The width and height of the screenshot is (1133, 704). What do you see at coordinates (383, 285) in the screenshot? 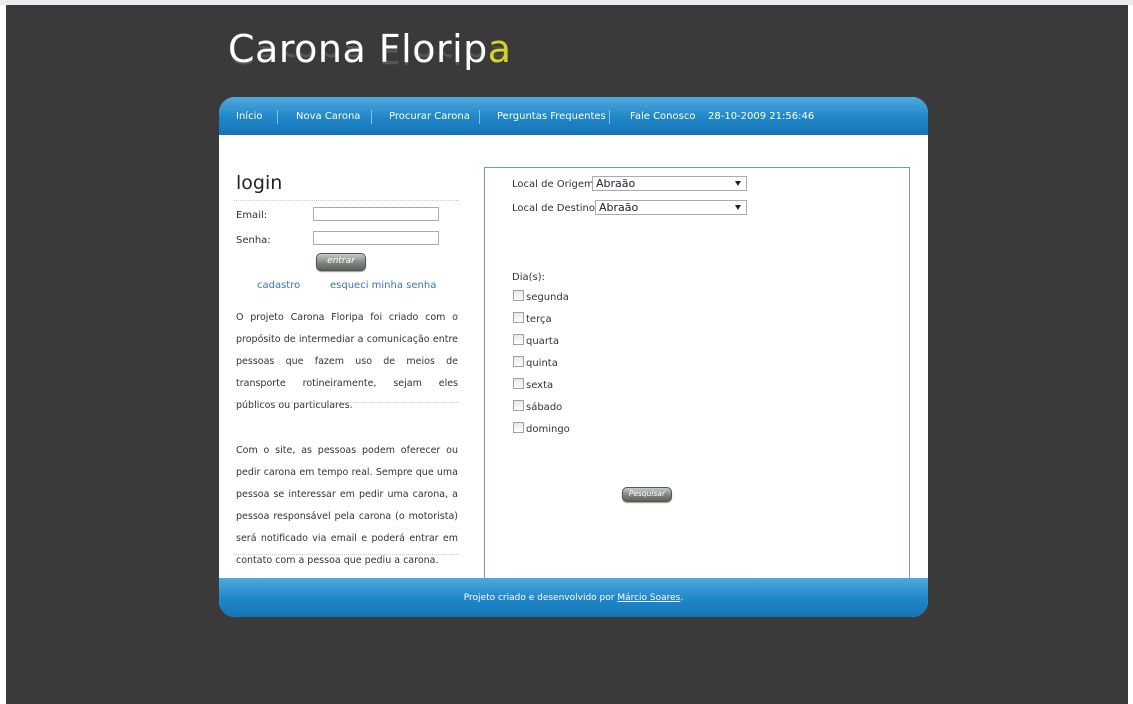
I see `forgot-password-link: esqueci minha senha` at bounding box center [383, 285].